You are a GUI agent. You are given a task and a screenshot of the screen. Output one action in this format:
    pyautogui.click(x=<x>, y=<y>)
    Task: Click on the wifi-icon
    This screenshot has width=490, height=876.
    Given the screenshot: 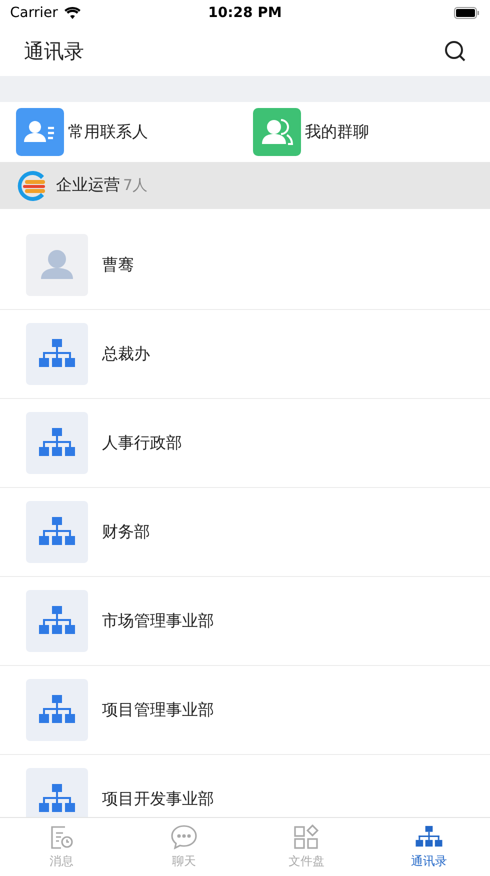 What is the action you would take?
    pyautogui.click(x=72, y=13)
    